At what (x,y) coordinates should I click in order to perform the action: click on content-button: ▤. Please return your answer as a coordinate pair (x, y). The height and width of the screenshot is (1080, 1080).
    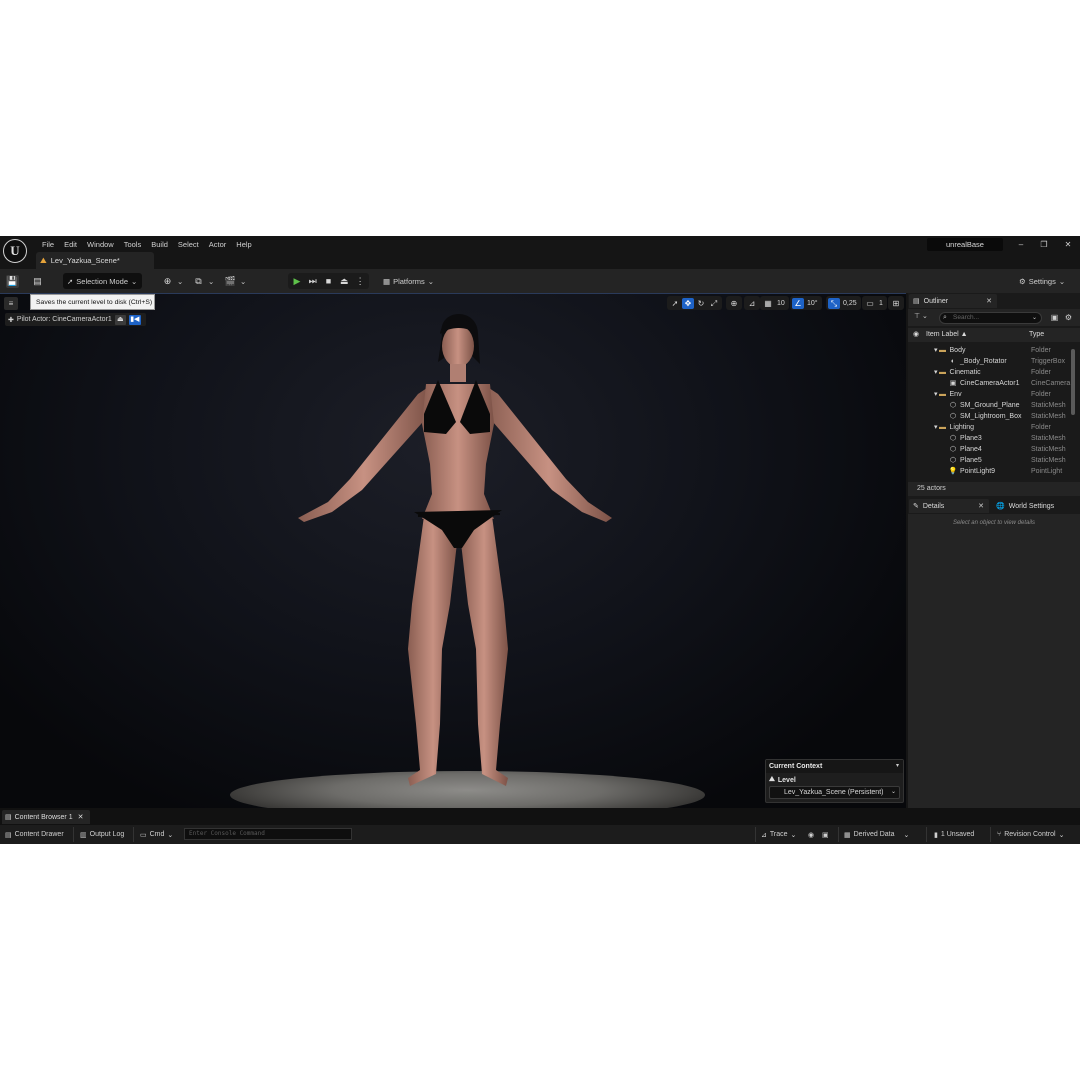
    Looking at the image, I should click on (37, 281).